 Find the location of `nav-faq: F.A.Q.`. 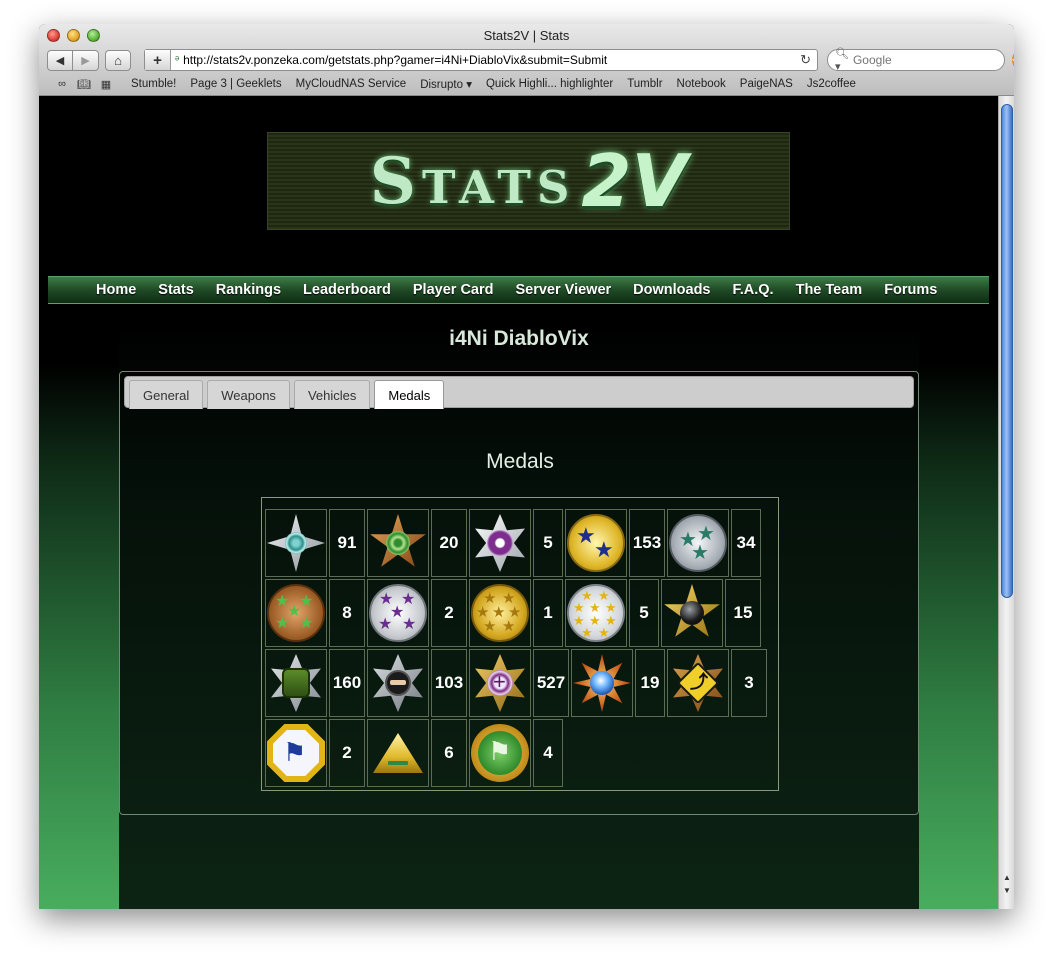

nav-faq: F.A.Q. is located at coordinates (753, 290).